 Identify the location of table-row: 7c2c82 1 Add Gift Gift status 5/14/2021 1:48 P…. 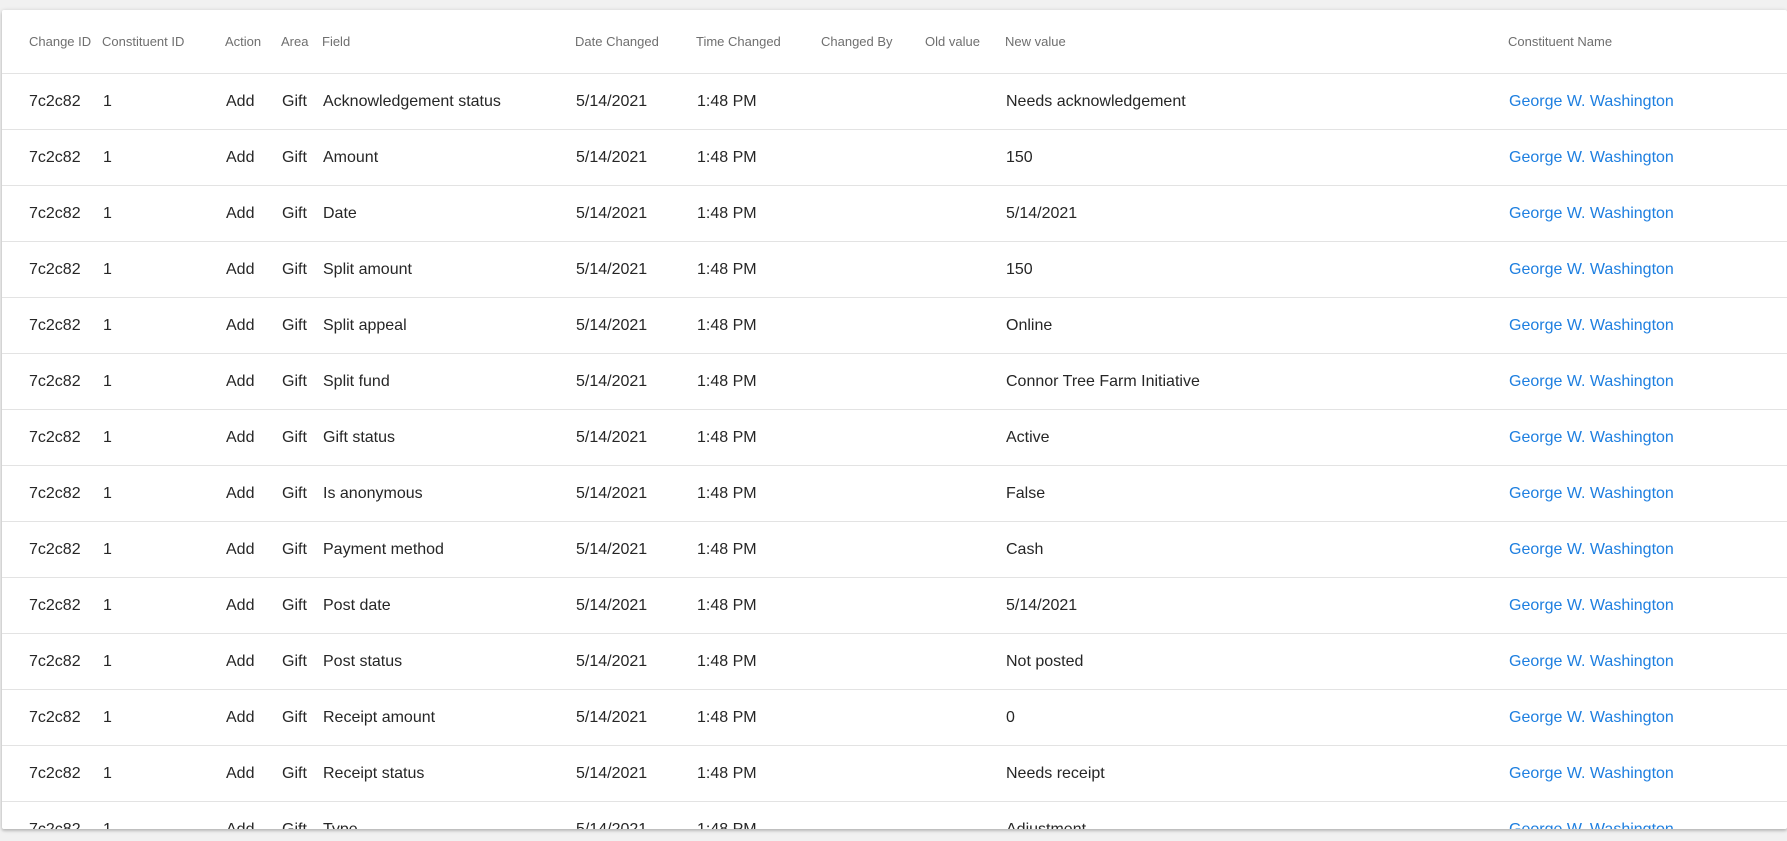
(894, 437).